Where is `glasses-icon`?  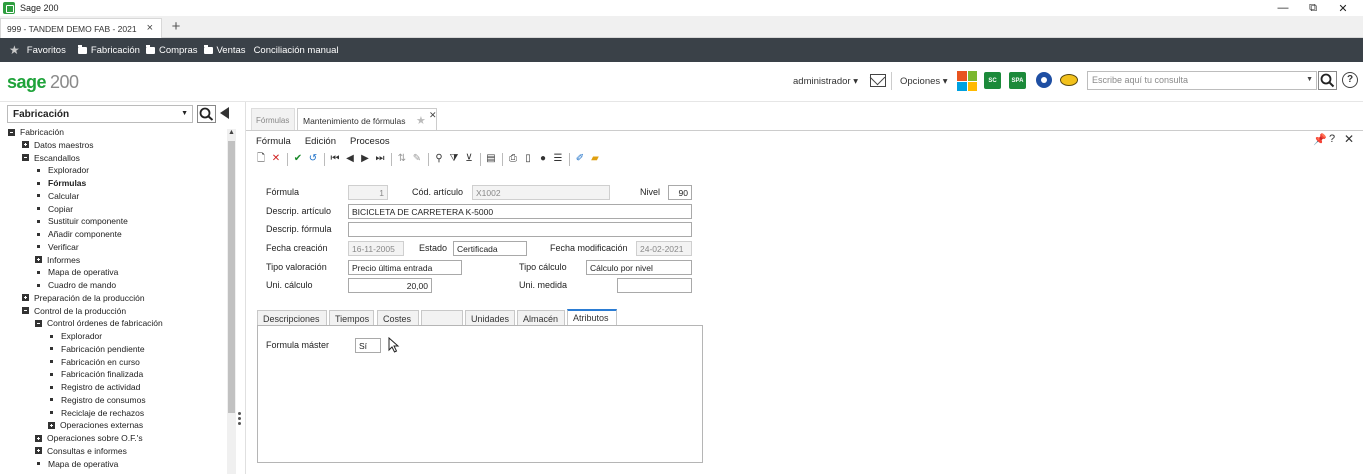 glasses-icon is located at coordinates (1069, 80).